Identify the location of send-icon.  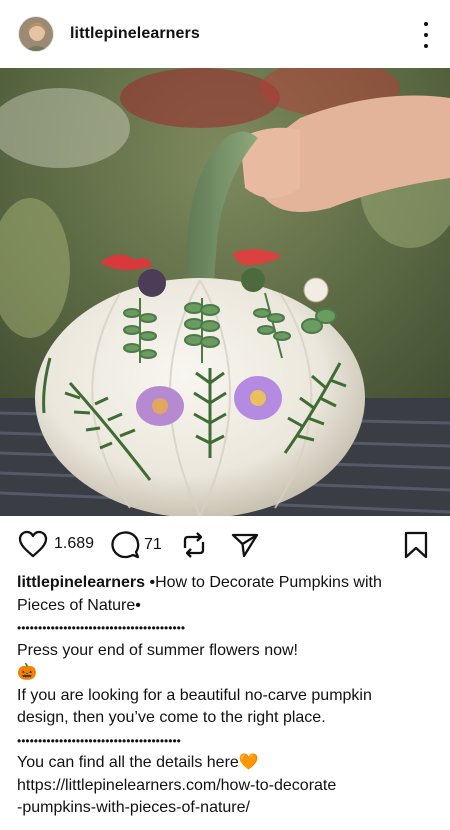
(245, 545).